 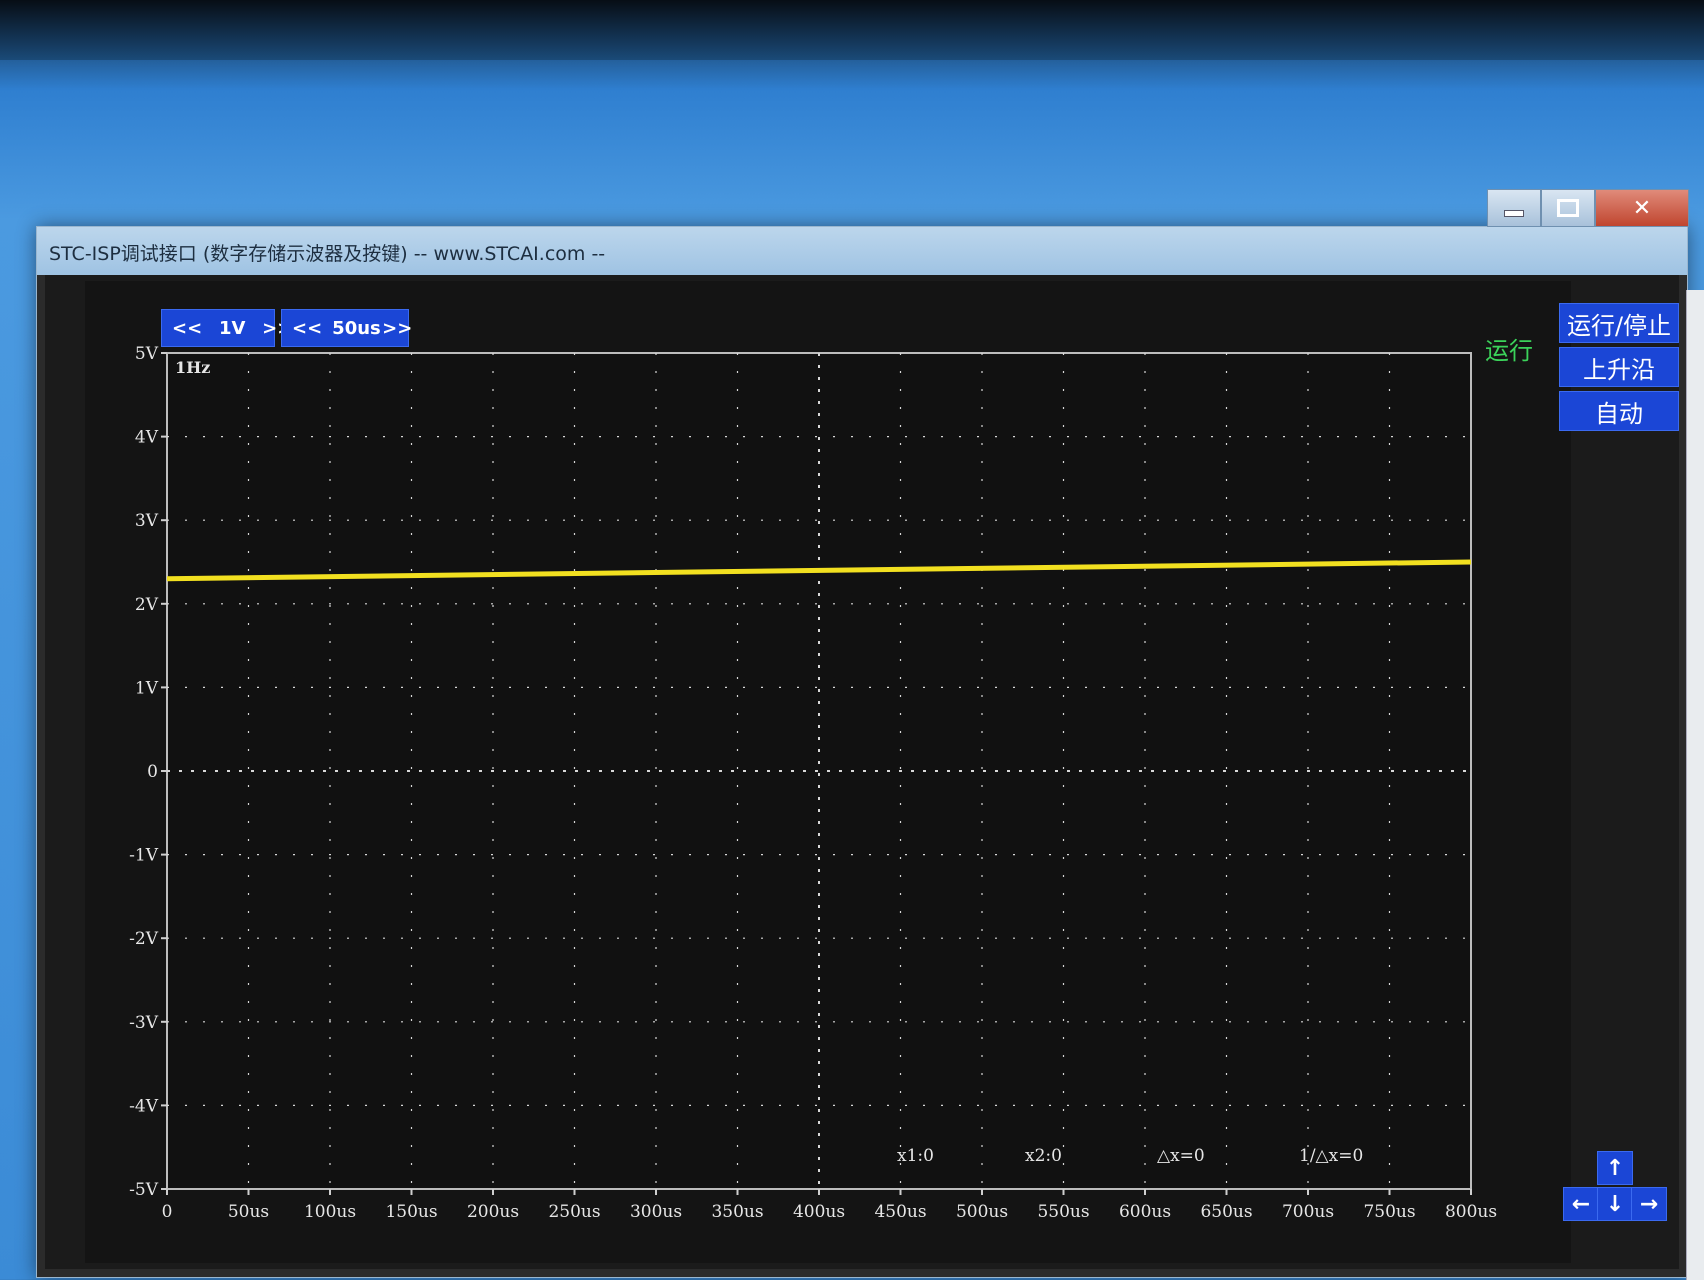 I want to click on close-button: ✕, so click(x=1642, y=208).